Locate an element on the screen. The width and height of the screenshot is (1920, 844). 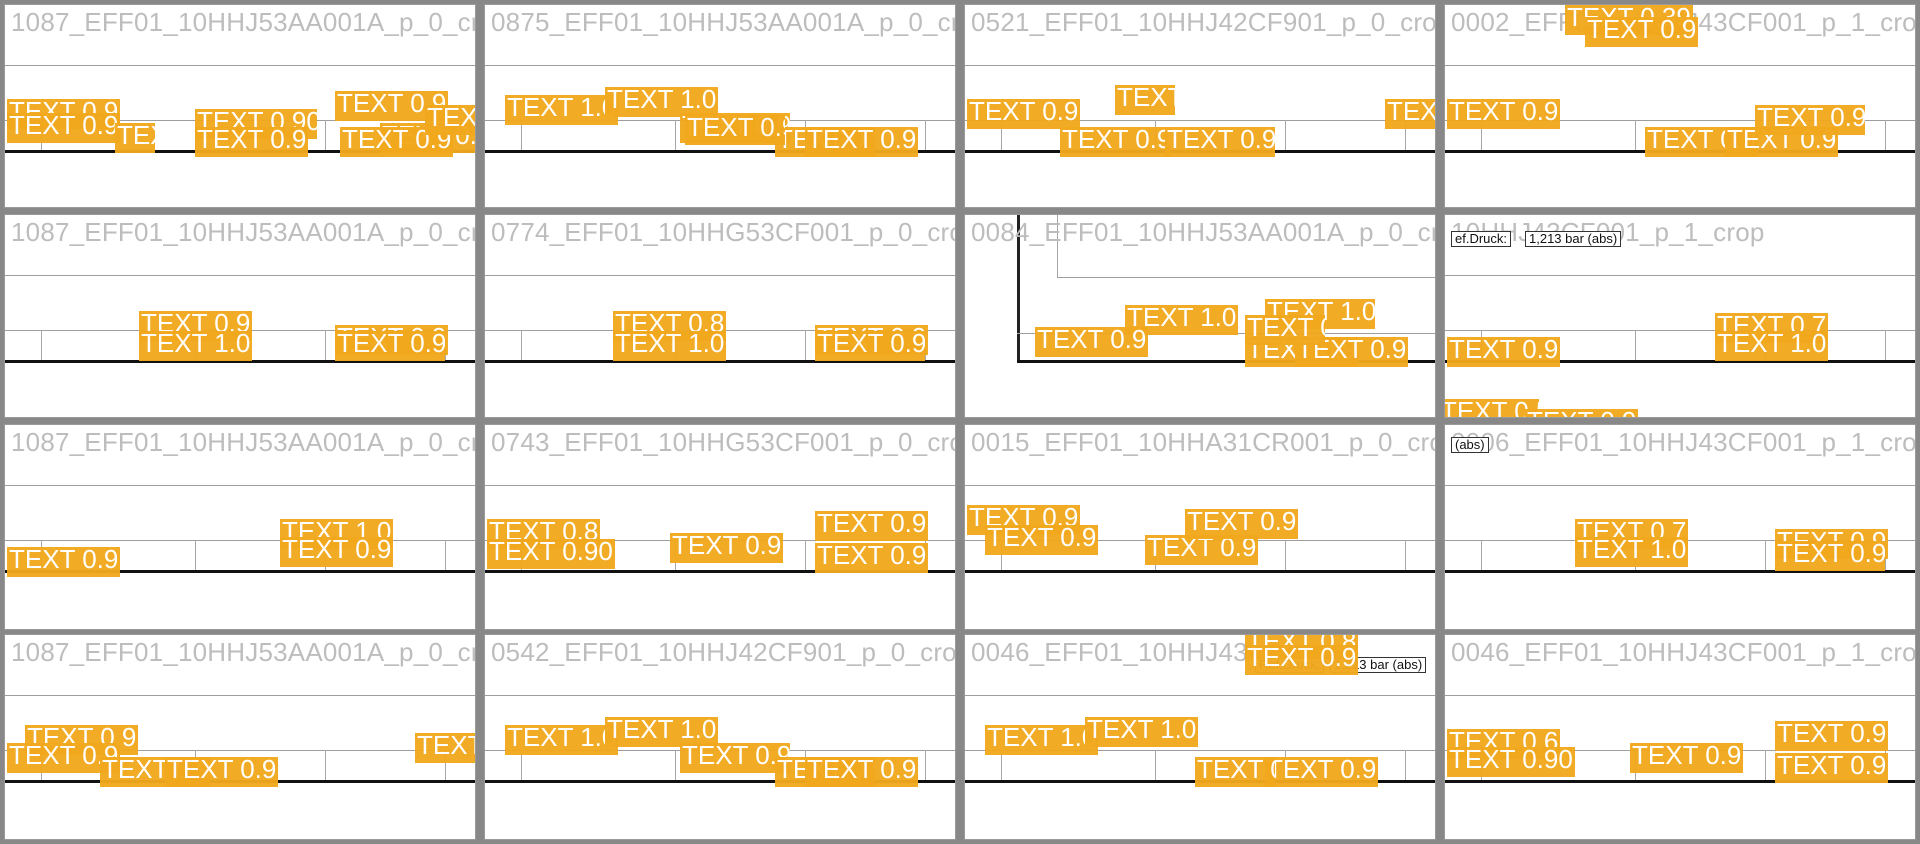
tile-filename: 0006_EFF01_10HHJ43CF001_p_1_crop is located at coordinates (1683, 442).